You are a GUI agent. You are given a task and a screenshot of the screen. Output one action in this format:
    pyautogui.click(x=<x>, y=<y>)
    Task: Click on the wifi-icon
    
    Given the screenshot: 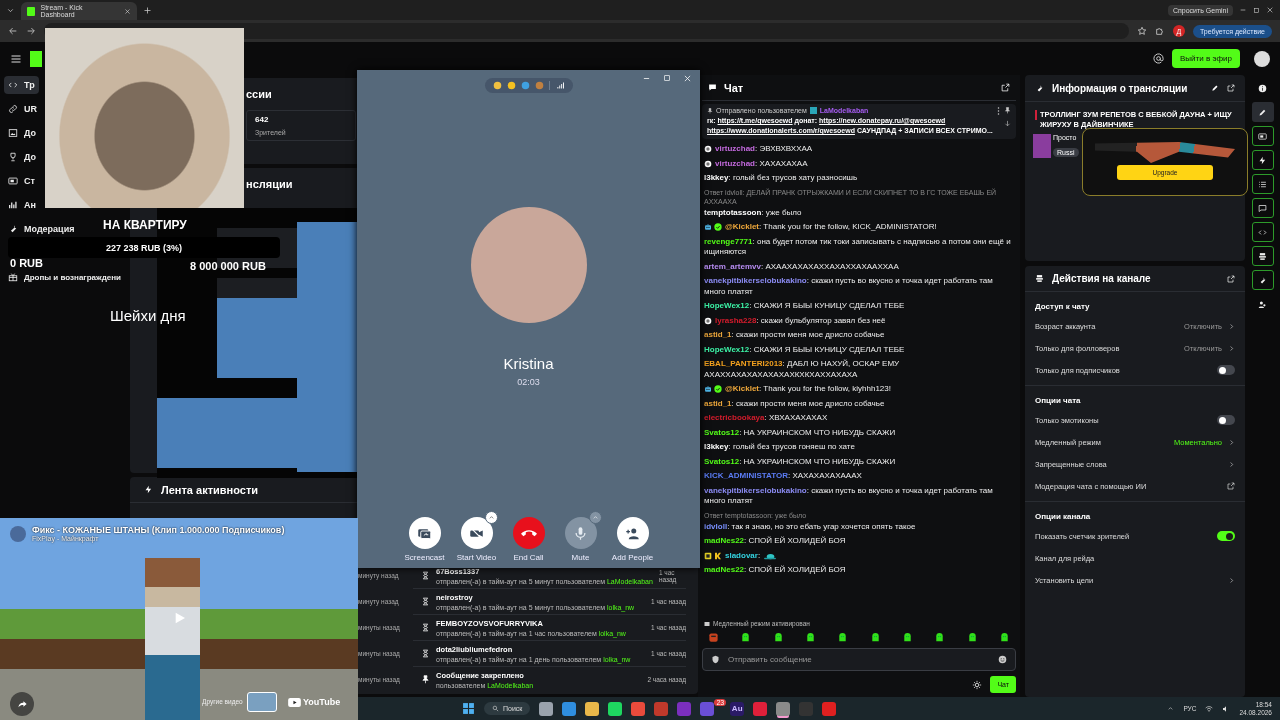 What is the action you would take?
    pyautogui.click(x=1209, y=708)
    